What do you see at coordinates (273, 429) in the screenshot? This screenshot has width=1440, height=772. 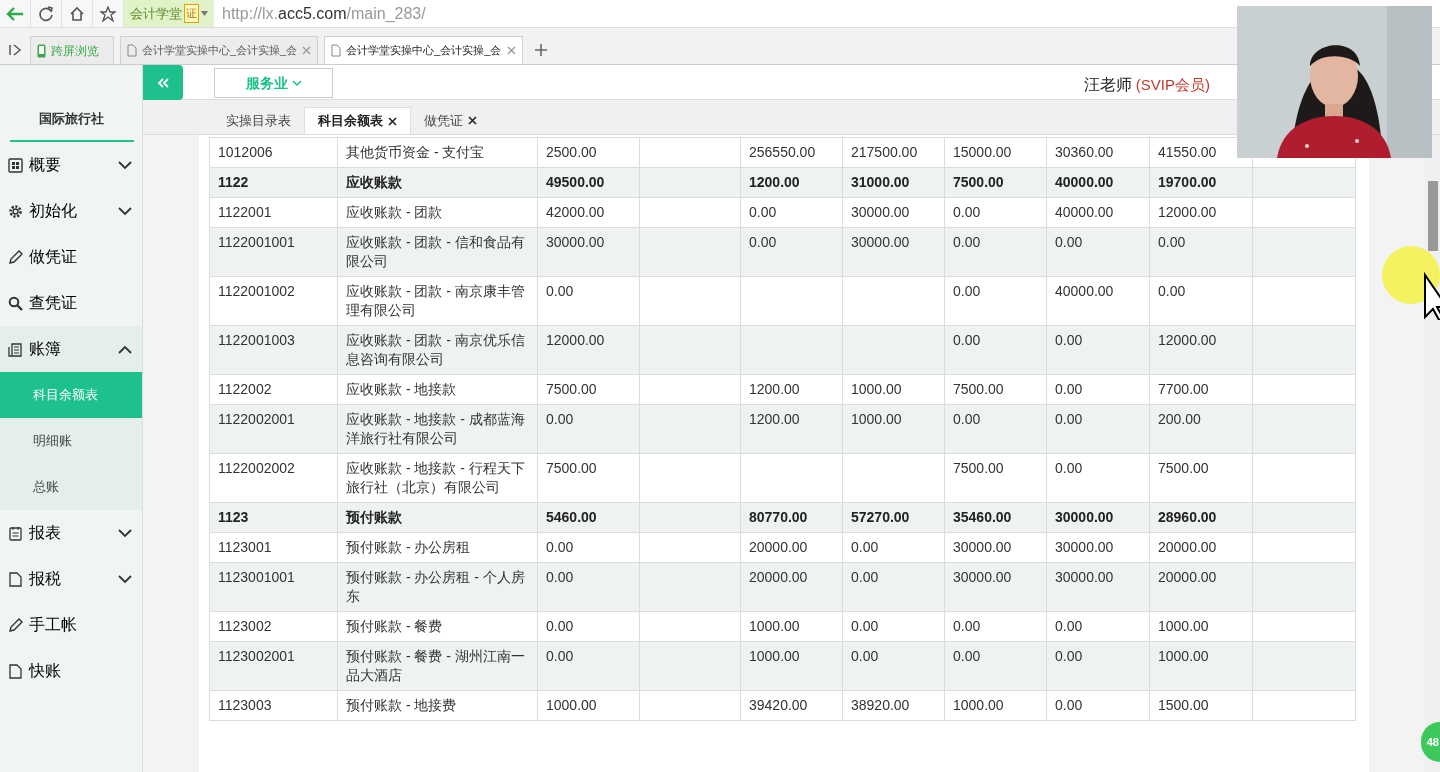 I see `table-cell: 1122002001` at bounding box center [273, 429].